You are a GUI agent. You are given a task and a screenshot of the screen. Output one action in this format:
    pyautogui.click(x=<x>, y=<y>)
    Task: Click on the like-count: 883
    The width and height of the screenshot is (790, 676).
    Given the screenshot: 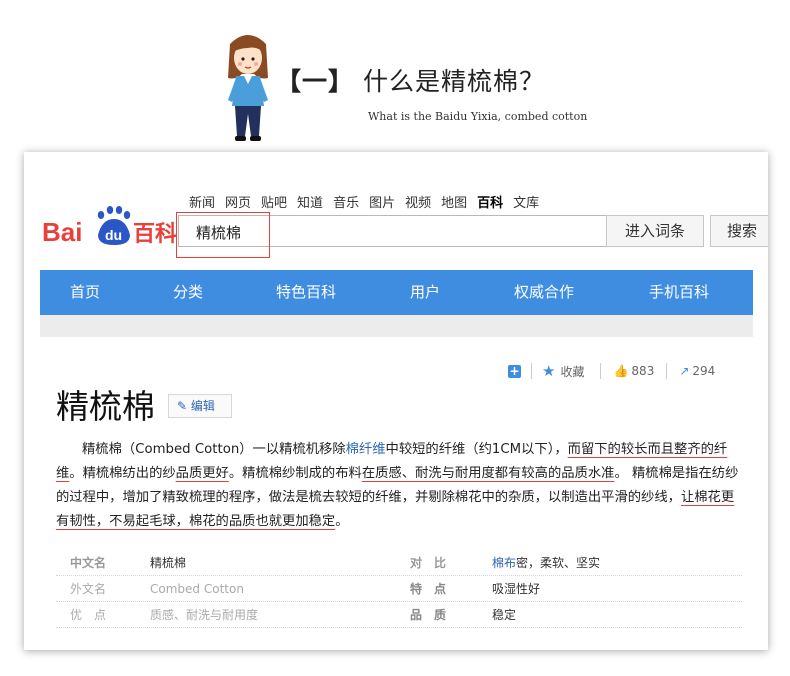 What is the action you would take?
    pyautogui.click(x=643, y=371)
    